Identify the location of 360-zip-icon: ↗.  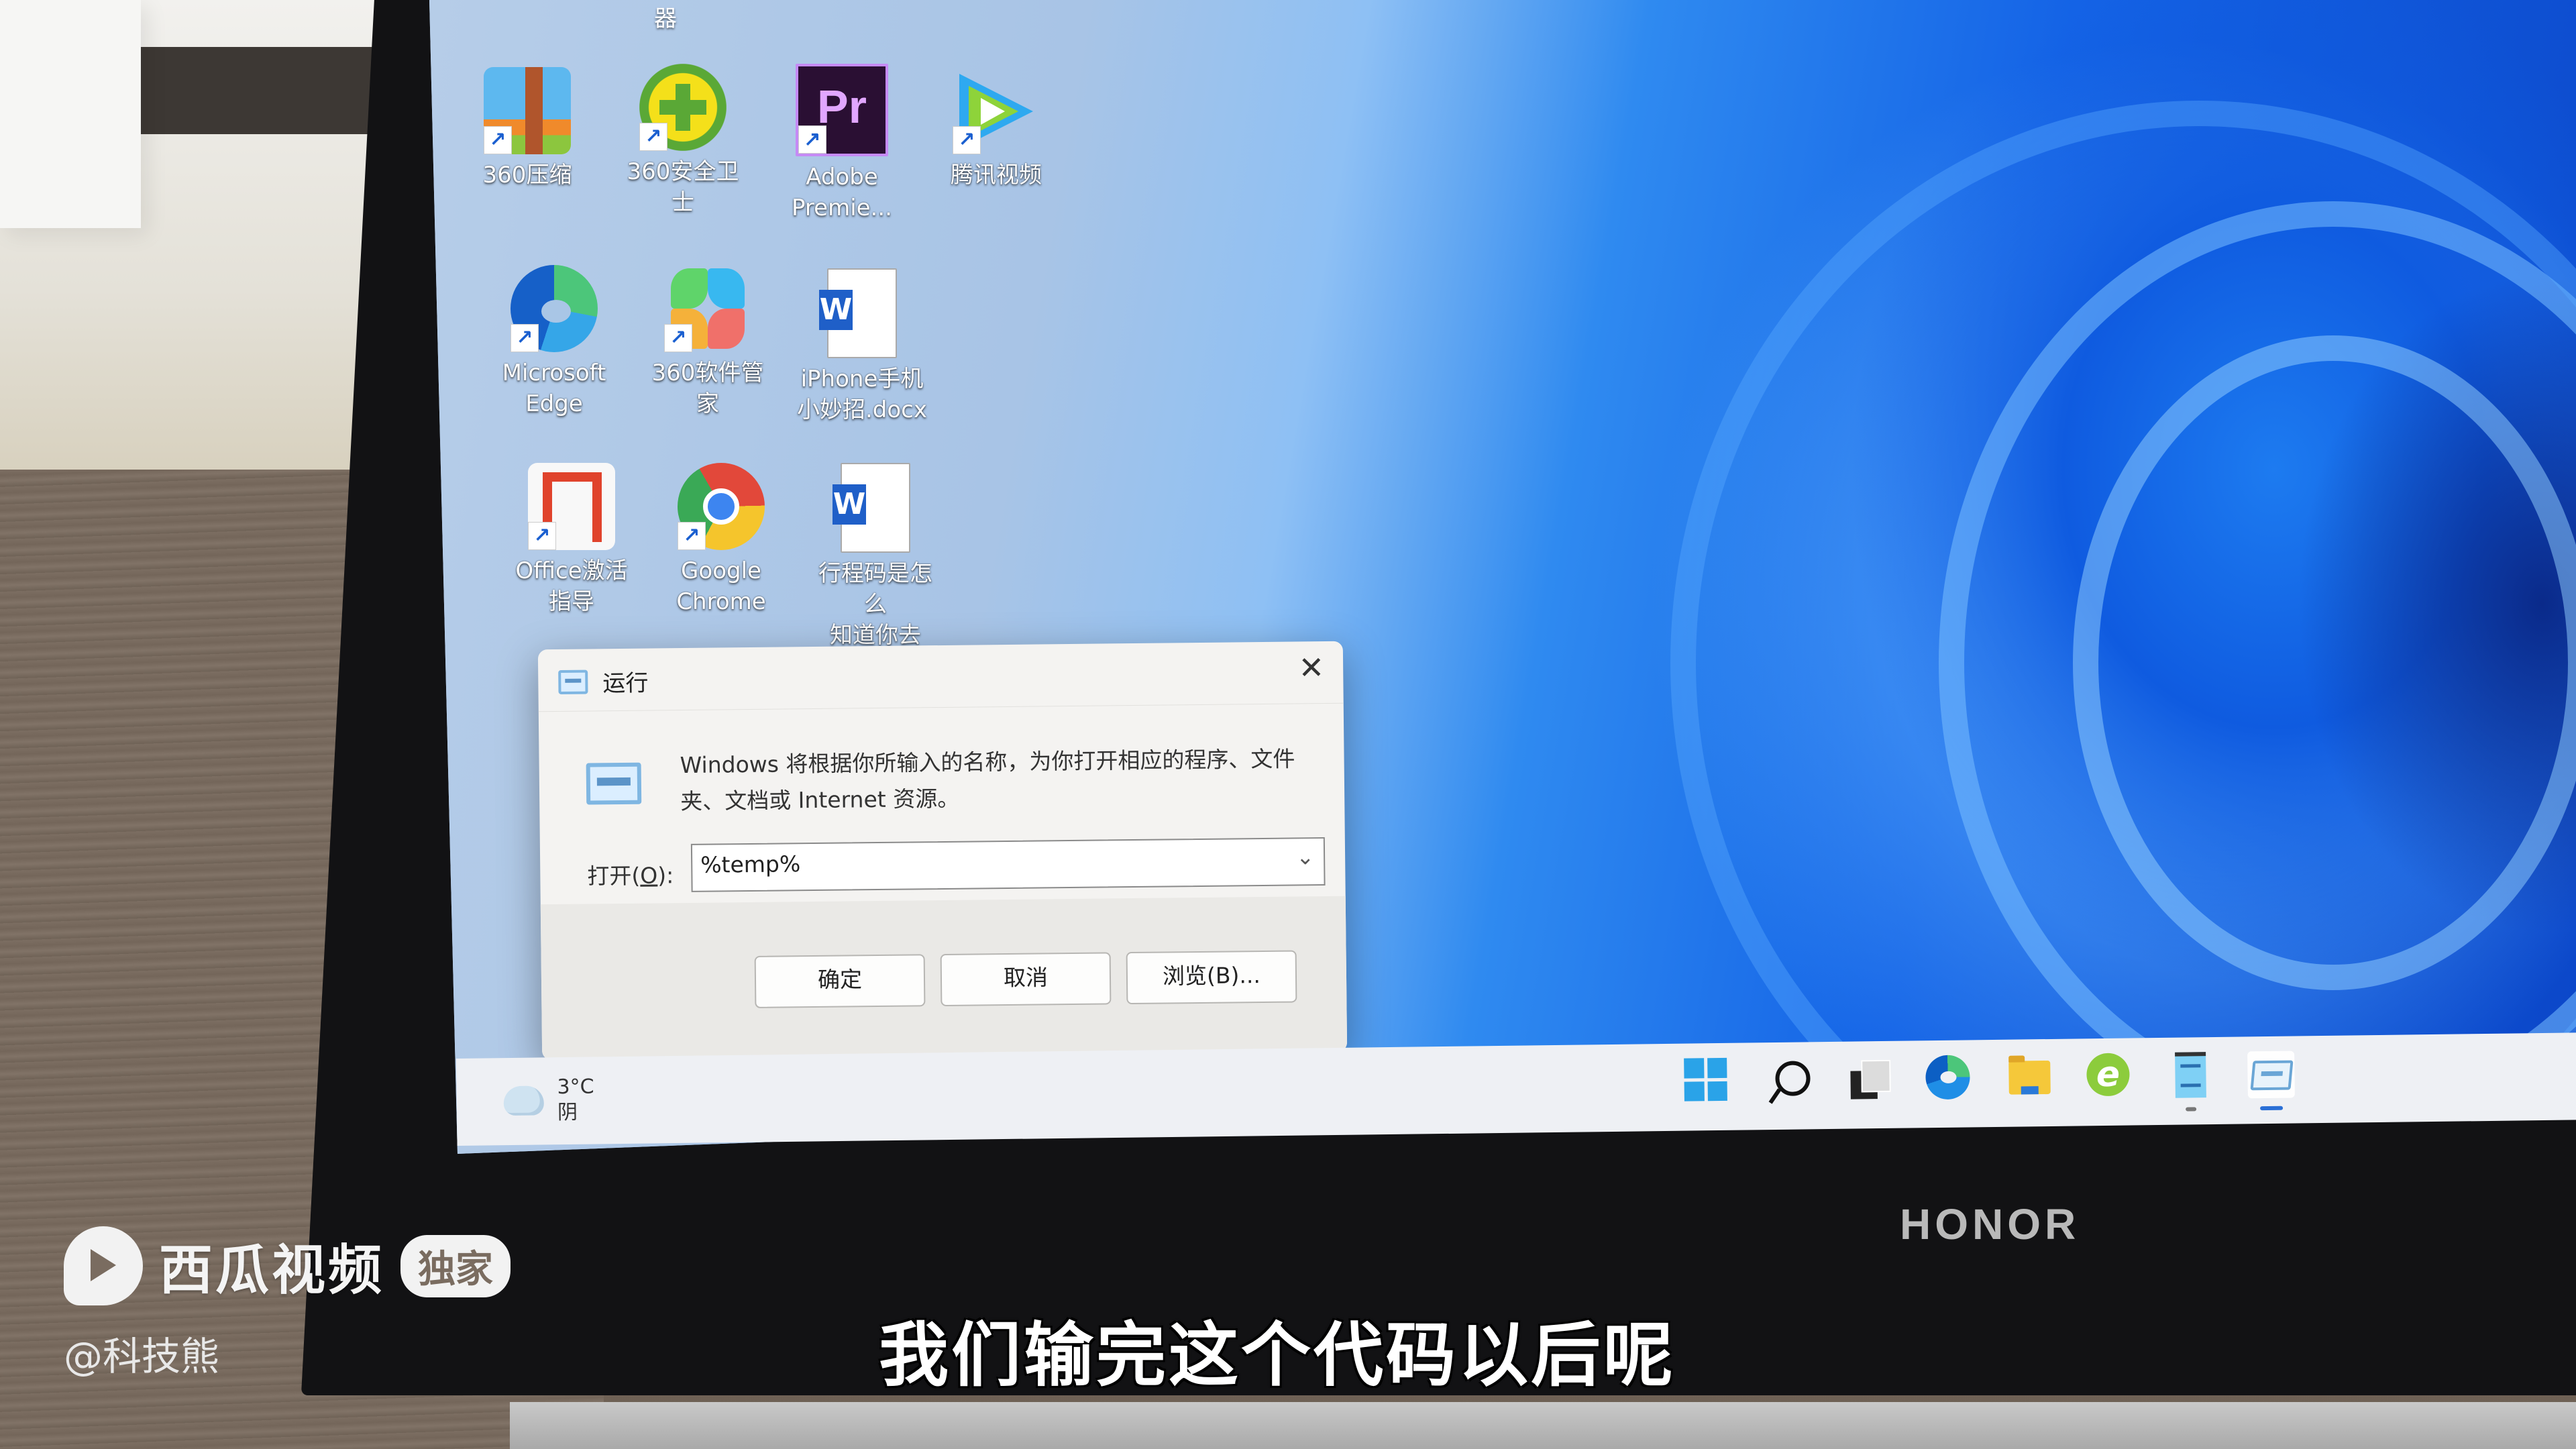
(527, 110).